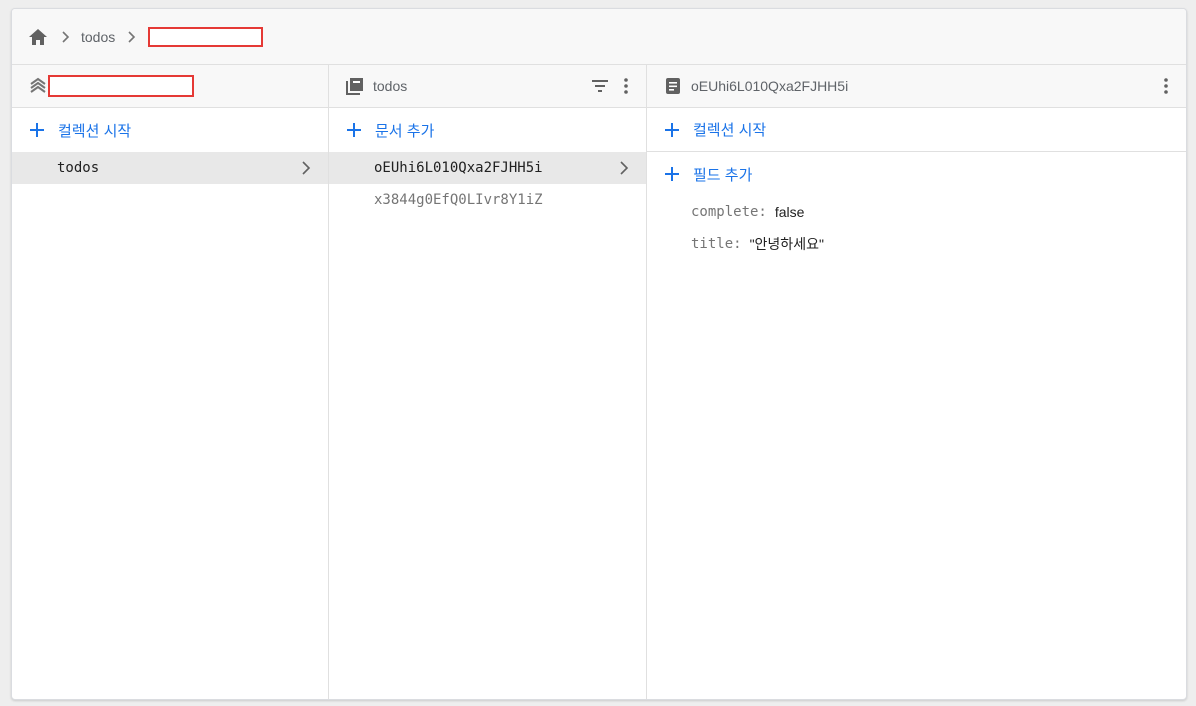  Describe the element at coordinates (916, 212) in the screenshot. I see `field-row-complete: complete: false` at that location.